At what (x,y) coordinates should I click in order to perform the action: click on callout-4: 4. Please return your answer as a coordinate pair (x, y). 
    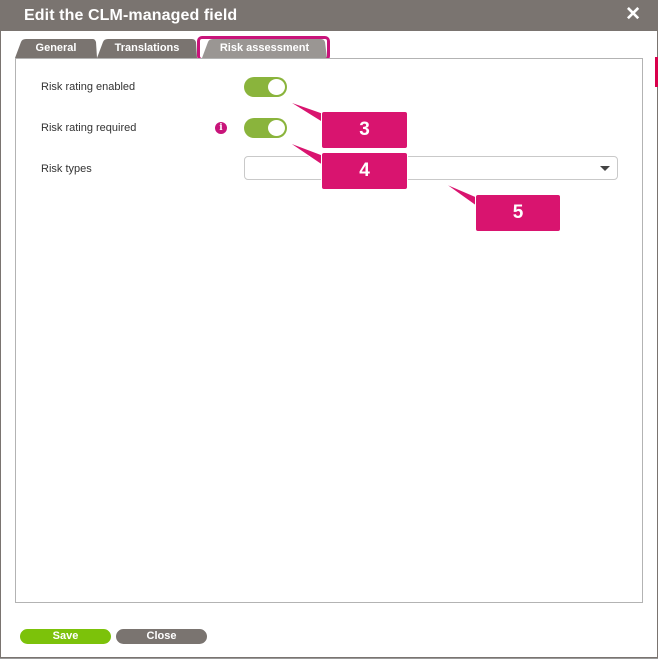
    Looking at the image, I should click on (364, 171).